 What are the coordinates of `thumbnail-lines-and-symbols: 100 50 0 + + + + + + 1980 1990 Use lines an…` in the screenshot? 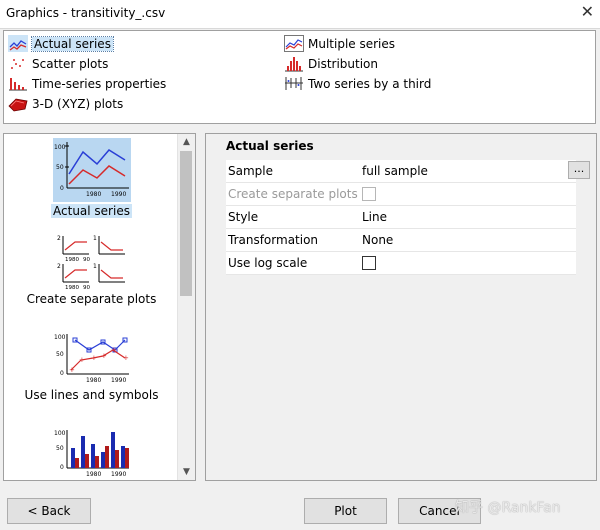 It's located at (91, 366).